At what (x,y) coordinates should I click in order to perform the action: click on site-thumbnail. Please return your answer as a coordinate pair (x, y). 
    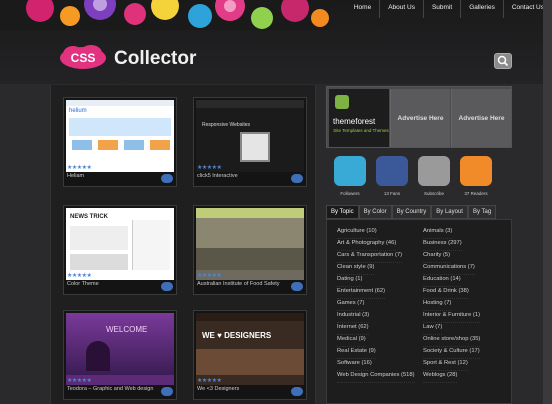
    Looking at the image, I should click on (250, 244).